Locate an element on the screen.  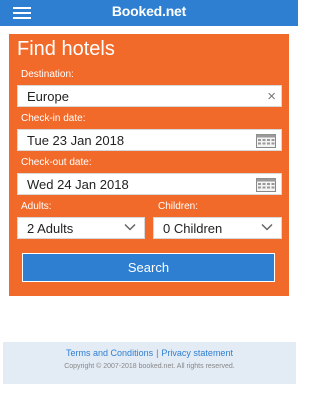
children-value: 0 Children is located at coordinates (193, 228).